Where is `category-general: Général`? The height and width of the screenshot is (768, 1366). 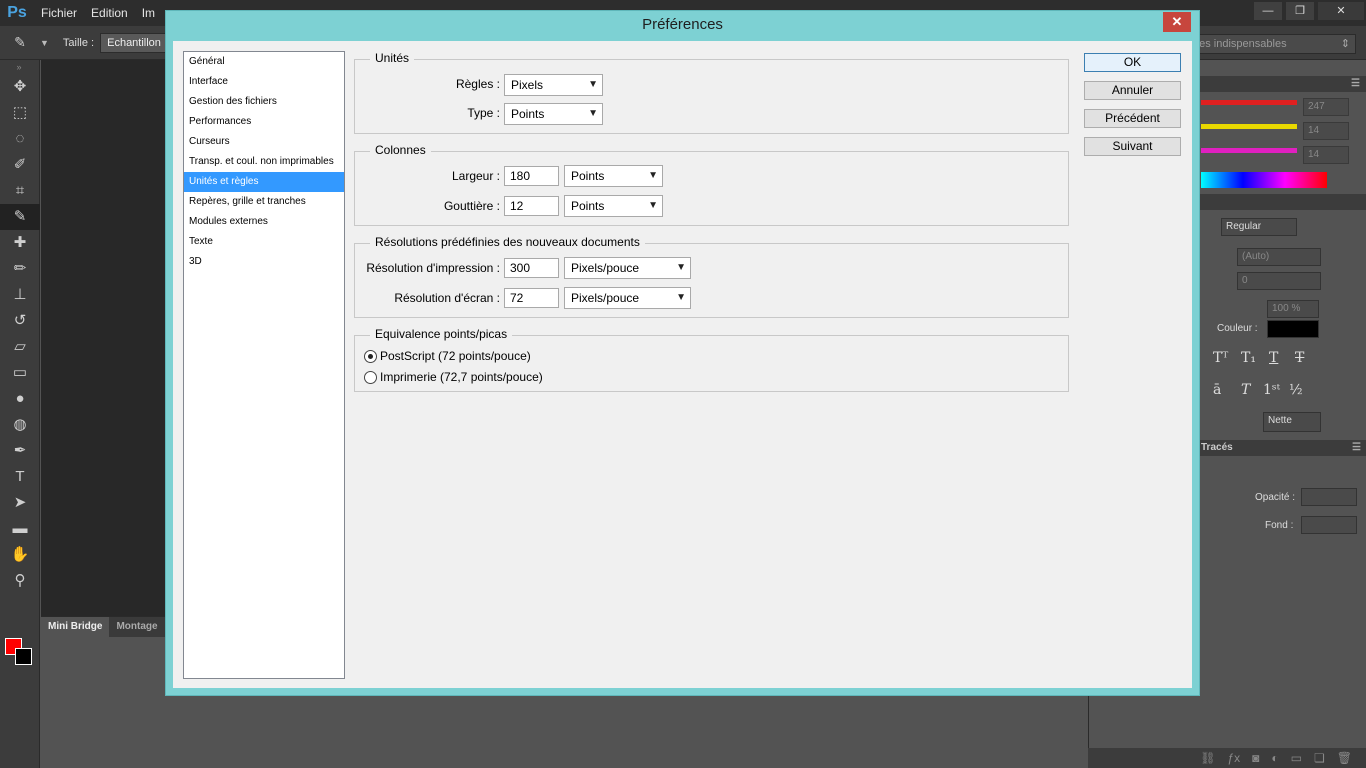 category-general: Général is located at coordinates (264, 62).